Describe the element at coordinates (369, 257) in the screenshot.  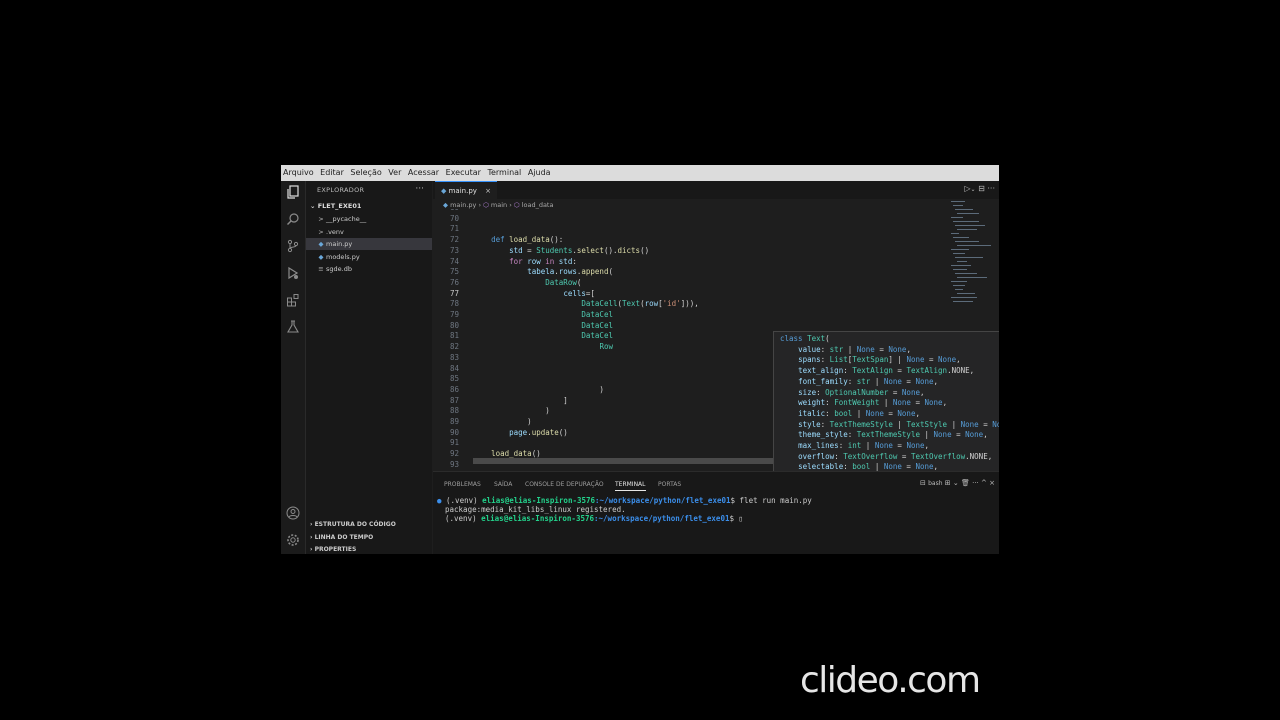
I see `tree-item-models-py: ◆ models.py` at that location.